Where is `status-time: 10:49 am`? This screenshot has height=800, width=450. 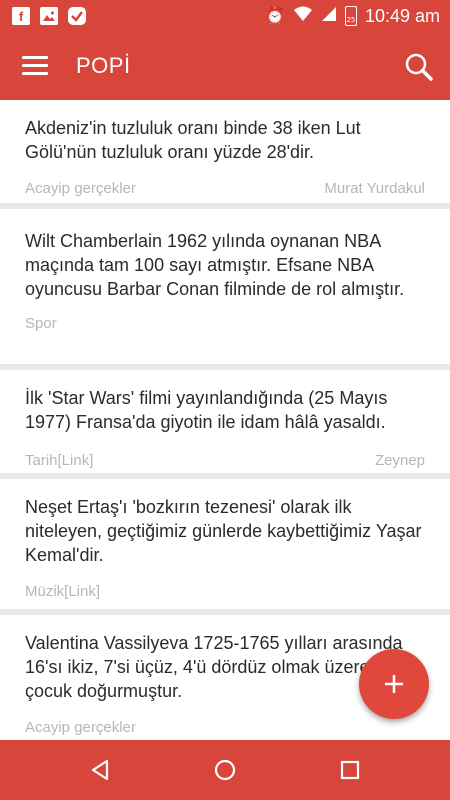 status-time: 10:49 am is located at coordinates (402, 15).